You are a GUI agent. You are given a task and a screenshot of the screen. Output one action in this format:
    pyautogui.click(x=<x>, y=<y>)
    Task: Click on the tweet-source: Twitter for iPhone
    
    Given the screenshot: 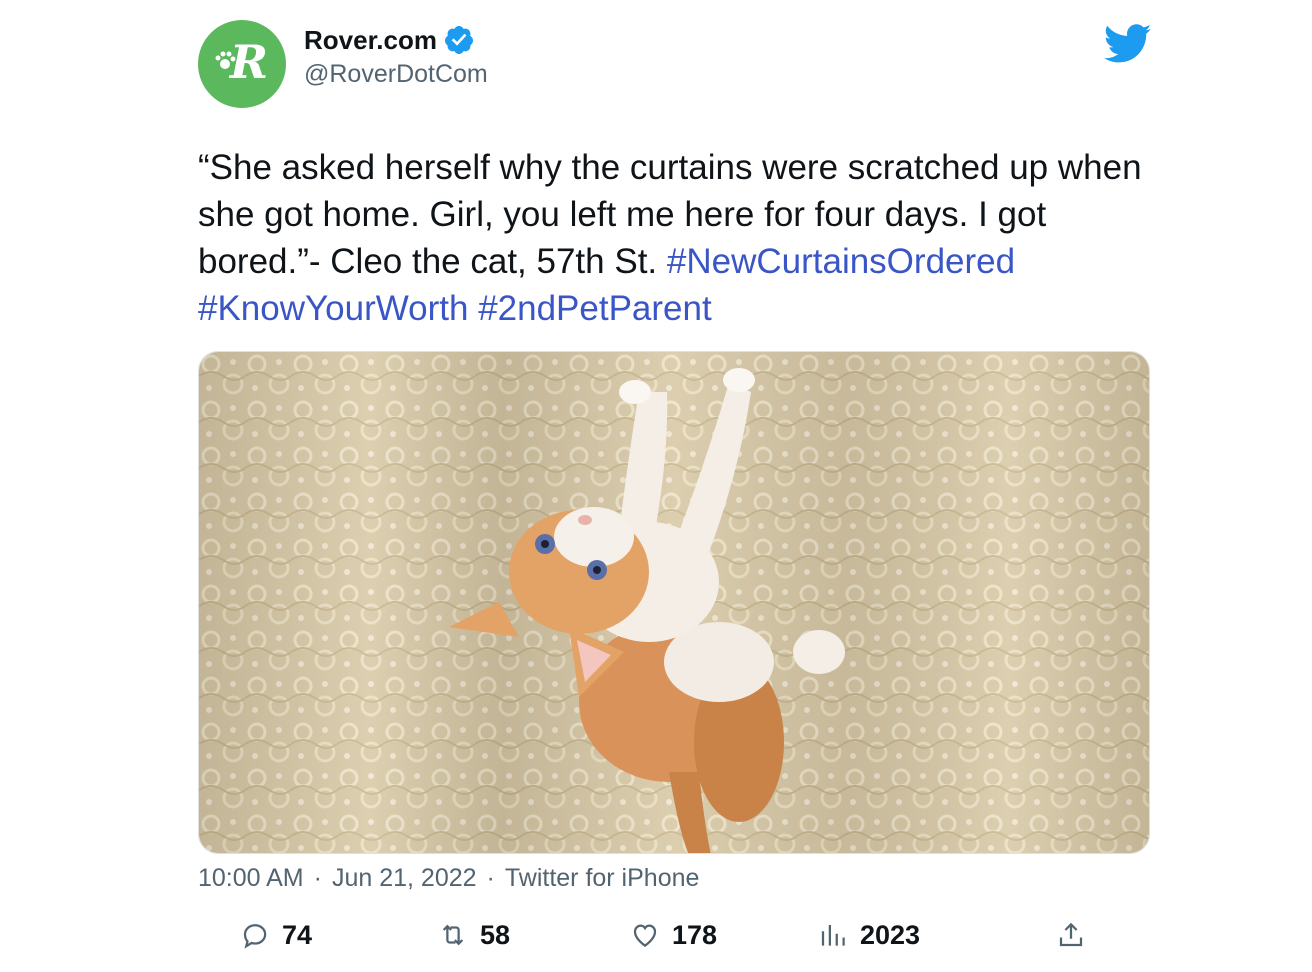 What is the action you would take?
    pyautogui.click(x=602, y=878)
    